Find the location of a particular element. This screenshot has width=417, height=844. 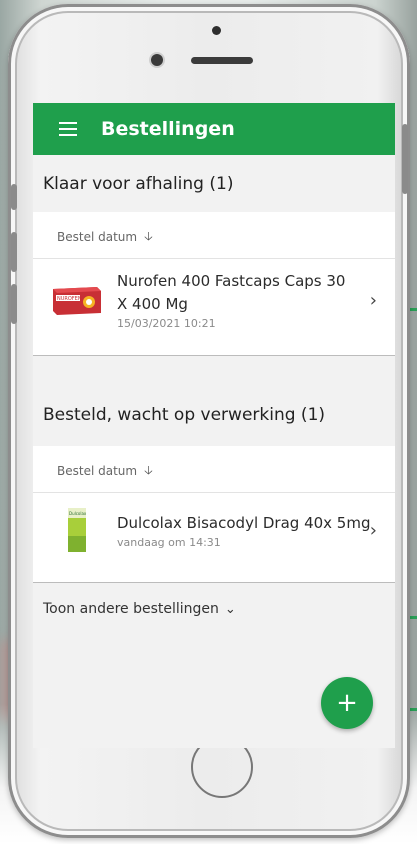

proximity-sensor is located at coordinates (216, 30).